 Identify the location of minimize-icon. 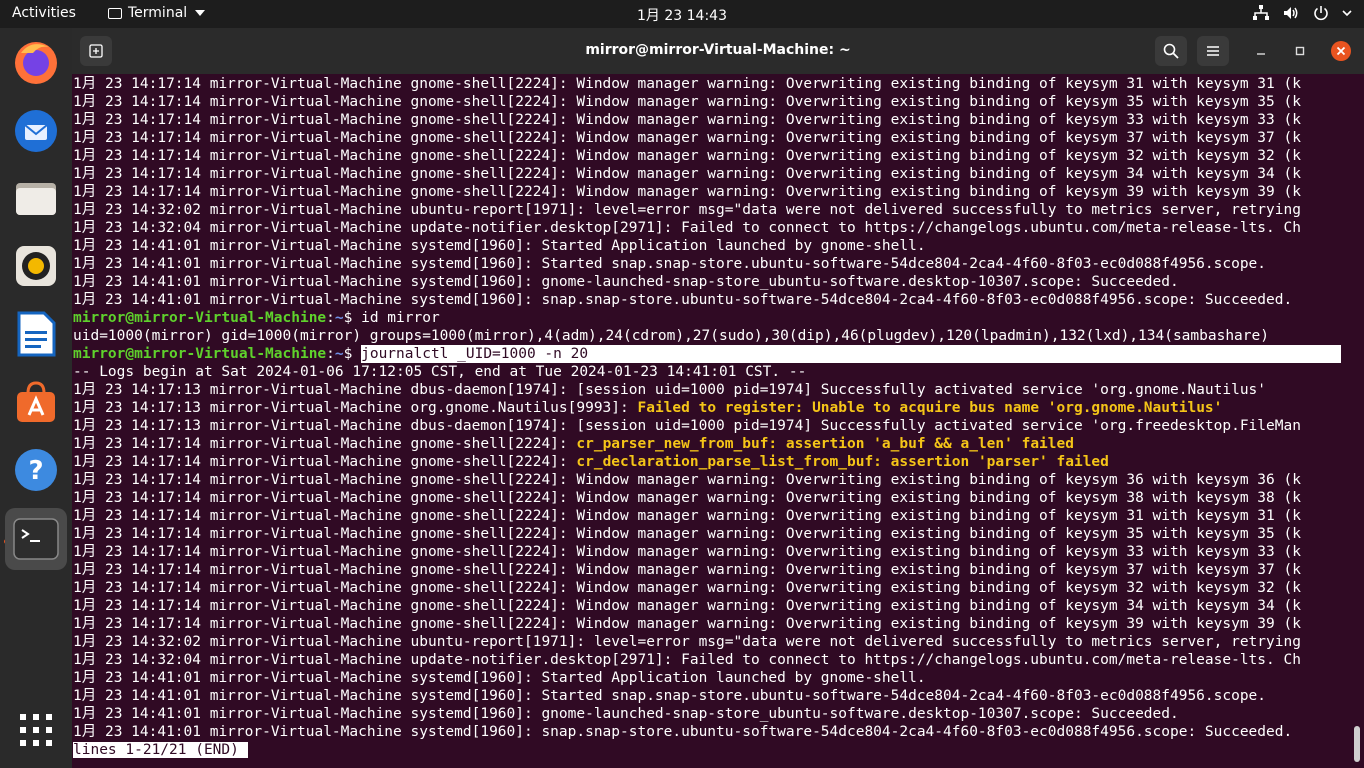
(1261, 54).